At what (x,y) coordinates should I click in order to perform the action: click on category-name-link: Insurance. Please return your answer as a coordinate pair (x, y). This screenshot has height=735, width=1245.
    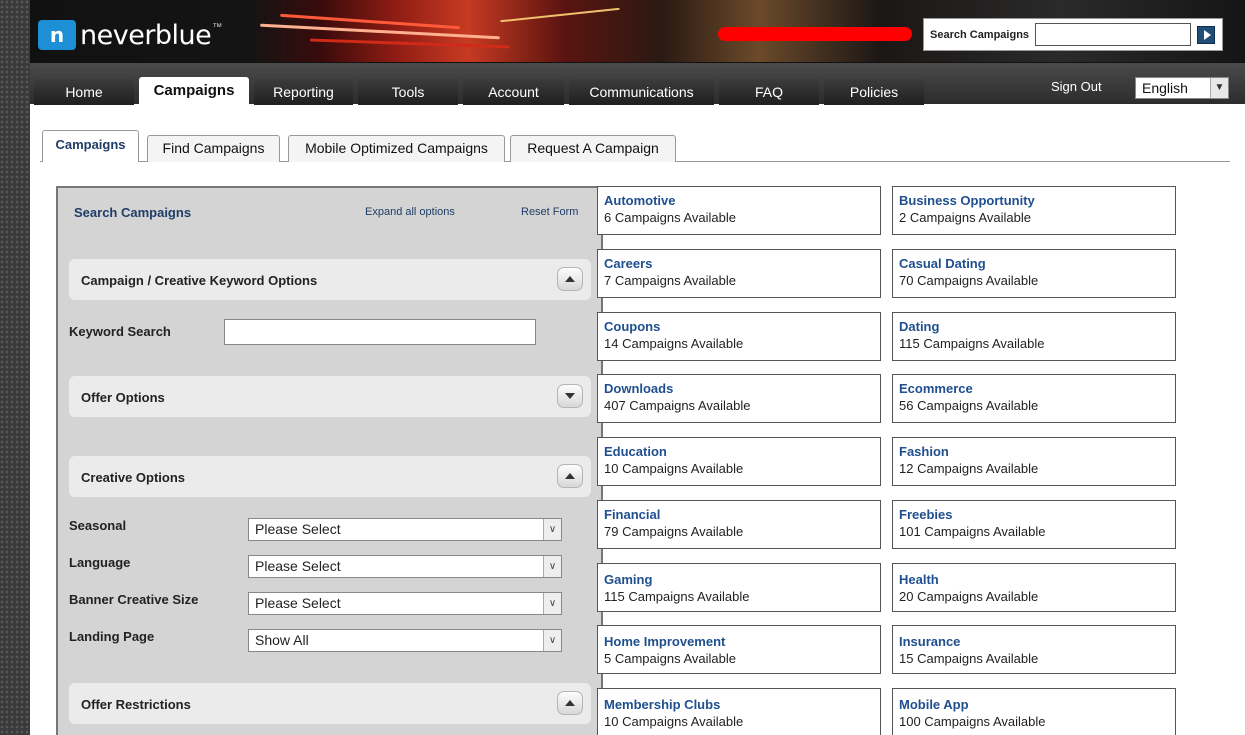
    Looking at the image, I should click on (1037, 642).